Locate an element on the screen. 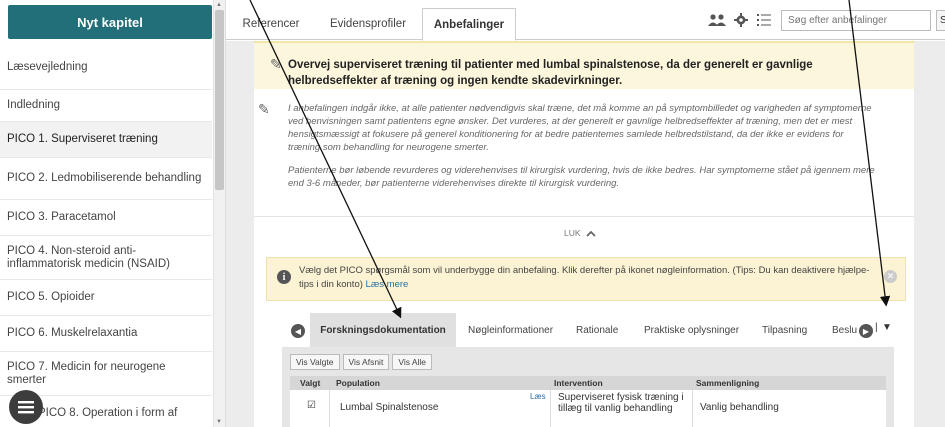 The height and width of the screenshot is (427, 945). sidebar-item-pico-1: PICO 1. Superviseret træning is located at coordinates (106, 140).